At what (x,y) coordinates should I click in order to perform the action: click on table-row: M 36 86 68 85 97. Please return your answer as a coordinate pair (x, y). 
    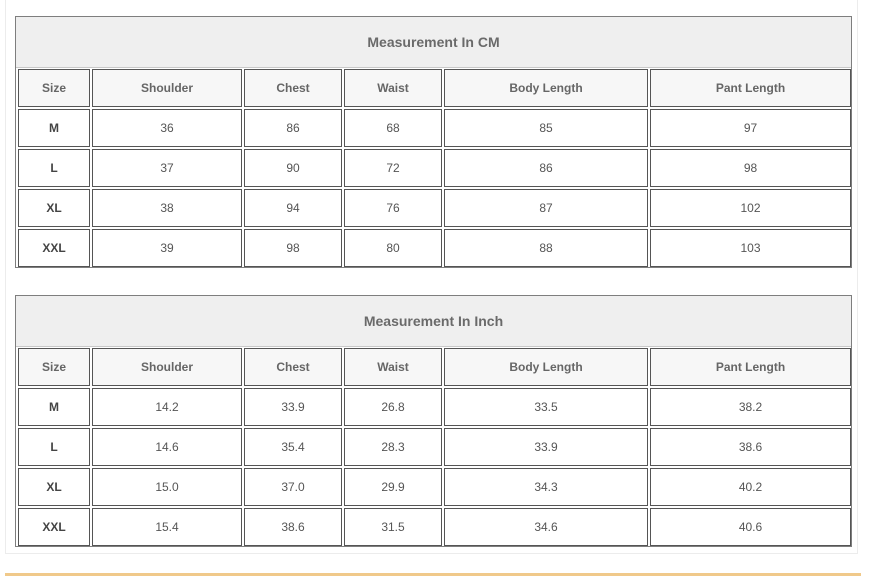
    Looking at the image, I should click on (434, 128).